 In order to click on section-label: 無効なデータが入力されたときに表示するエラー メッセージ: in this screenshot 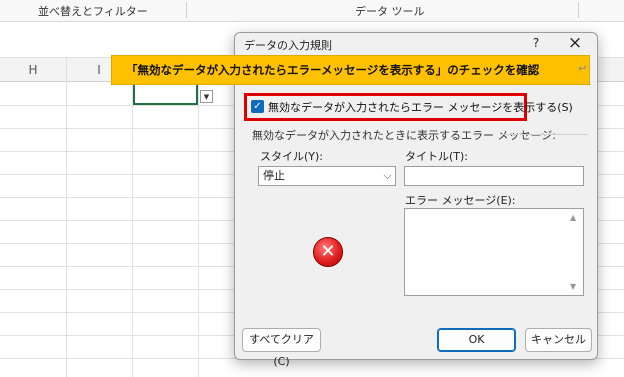, I will do `click(404, 135)`.